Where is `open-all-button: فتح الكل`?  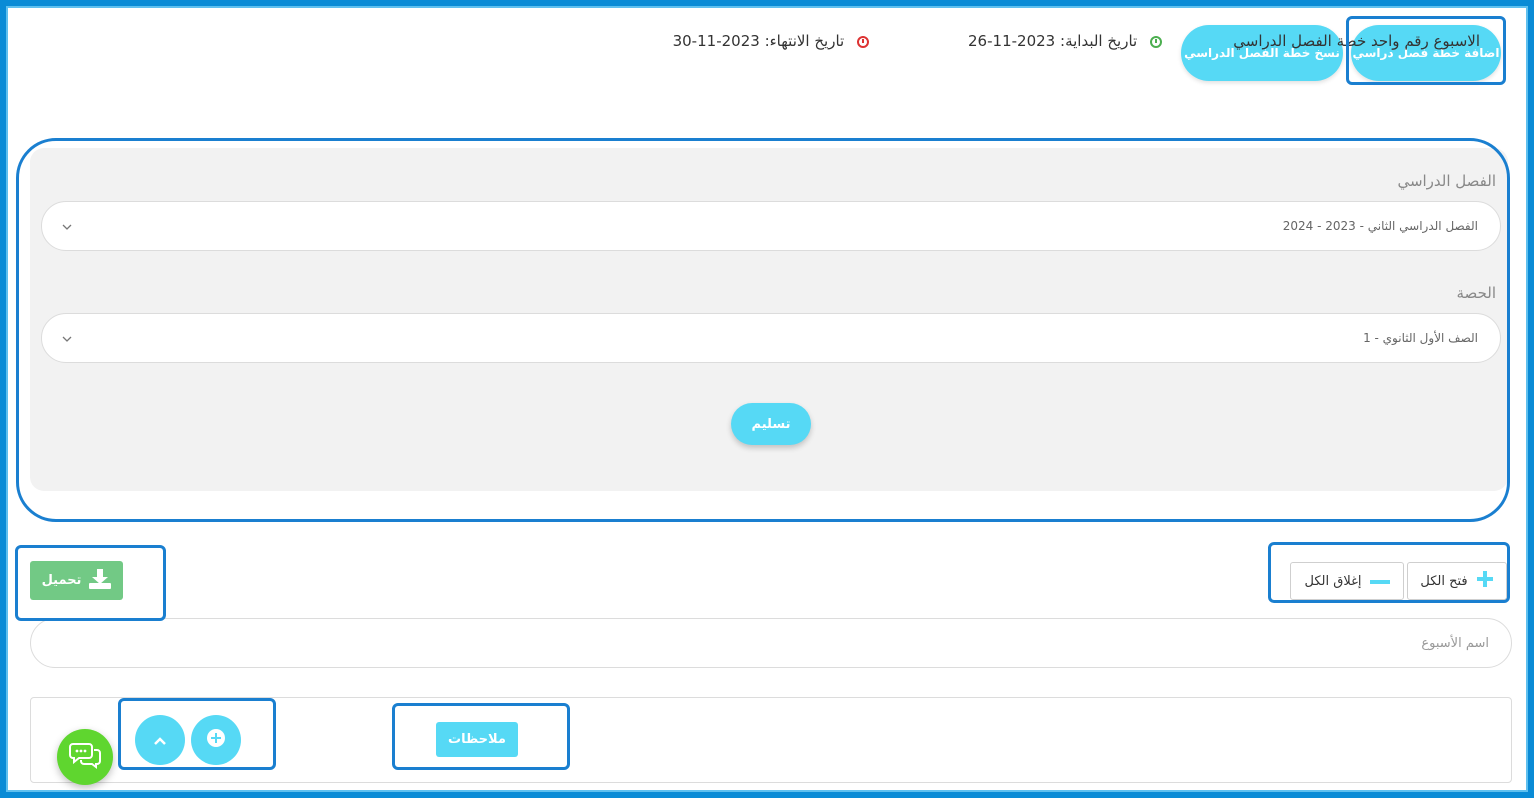 open-all-button: فتح الكل is located at coordinates (1457, 581).